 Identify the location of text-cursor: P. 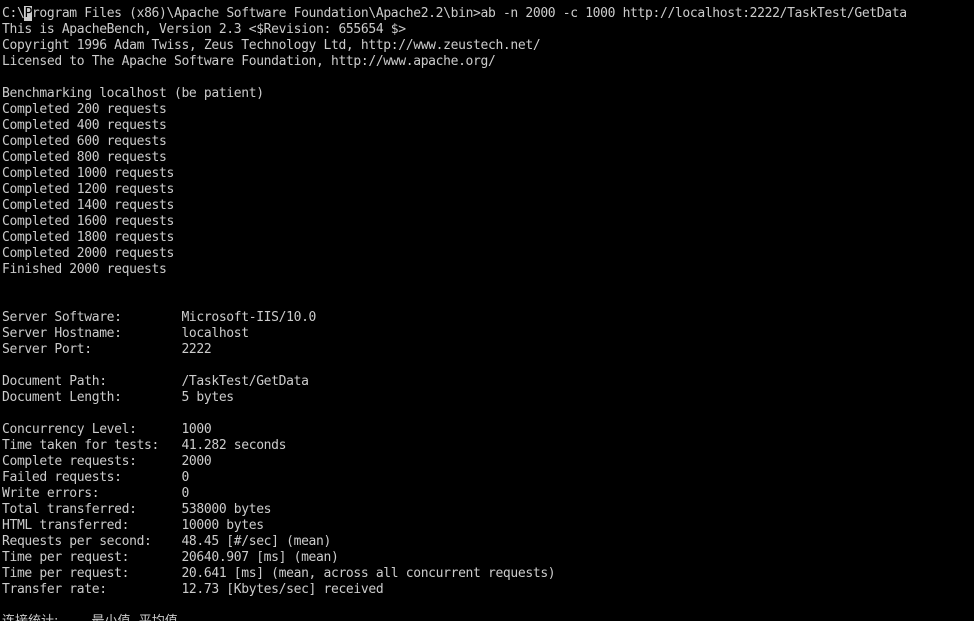
(28, 13).